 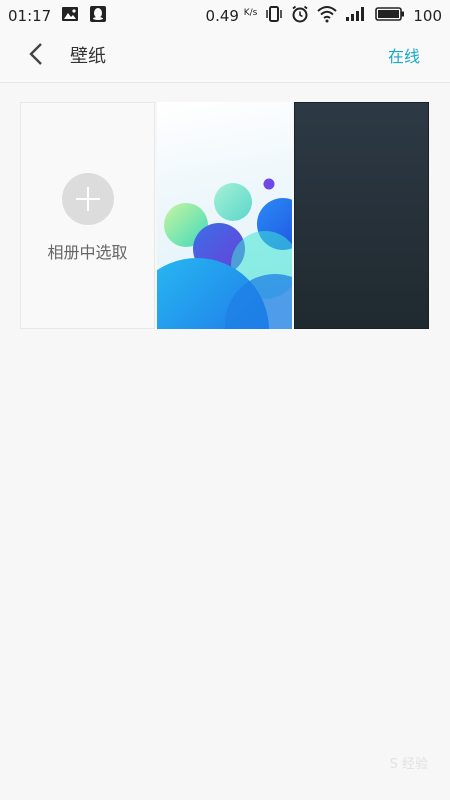 What do you see at coordinates (300, 16) in the screenshot?
I see `alarm-icon` at bounding box center [300, 16].